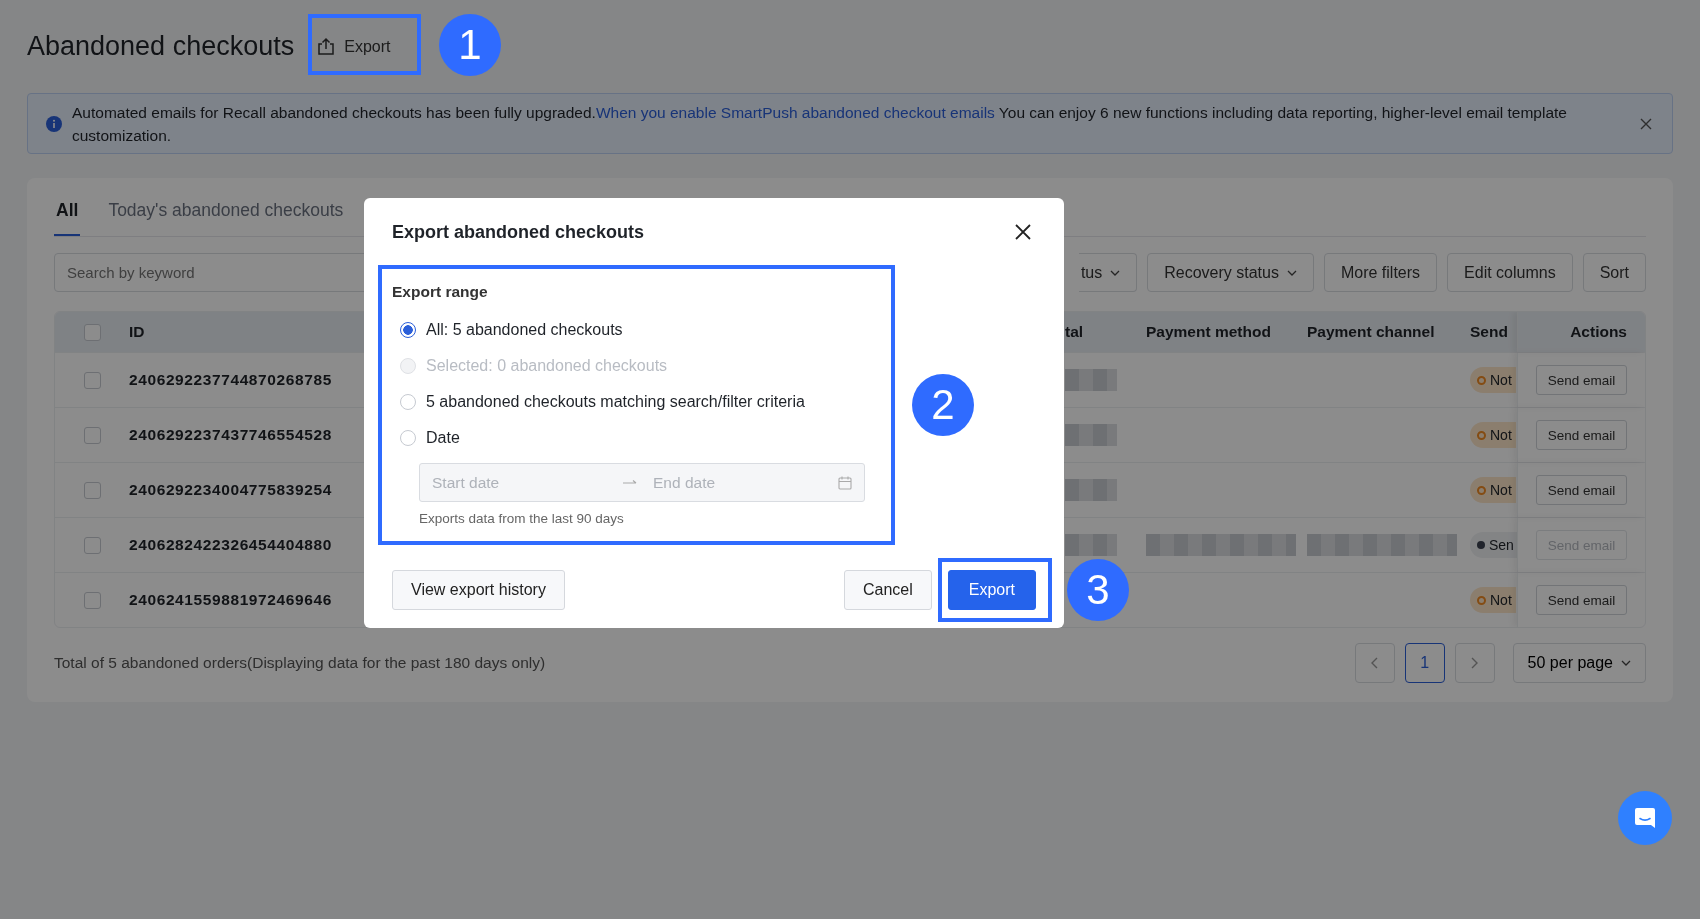 This screenshot has height=919, width=1700. Describe the element at coordinates (887, 590) in the screenshot. I see `cancel-button: Cancel` at that location.